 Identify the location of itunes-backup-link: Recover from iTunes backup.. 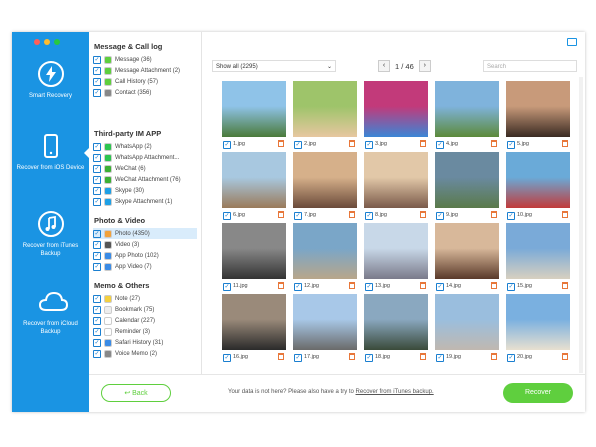
(395, 392).